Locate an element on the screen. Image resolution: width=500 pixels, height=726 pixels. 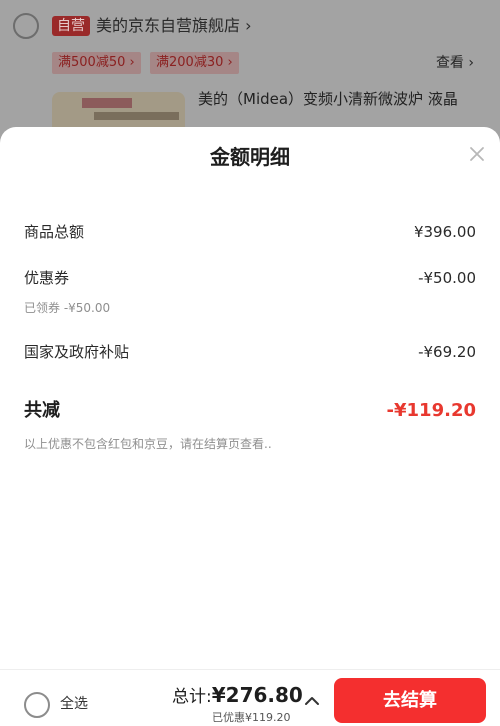
saved-amount: 已优惠¥119.20 is located at coordinates (251, 717).